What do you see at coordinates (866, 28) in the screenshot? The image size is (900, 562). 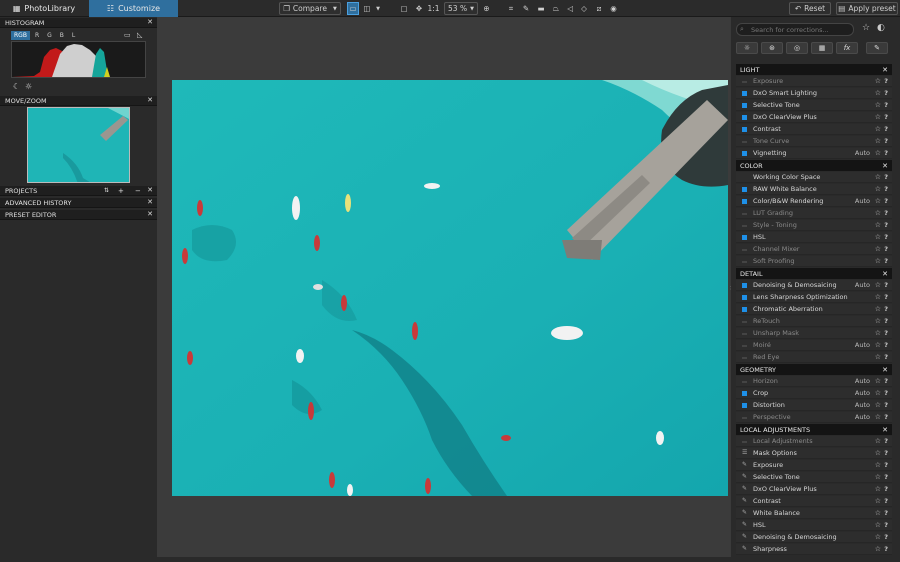 I see `star-filter-icon: ☆` at bounding box center [866, 28].